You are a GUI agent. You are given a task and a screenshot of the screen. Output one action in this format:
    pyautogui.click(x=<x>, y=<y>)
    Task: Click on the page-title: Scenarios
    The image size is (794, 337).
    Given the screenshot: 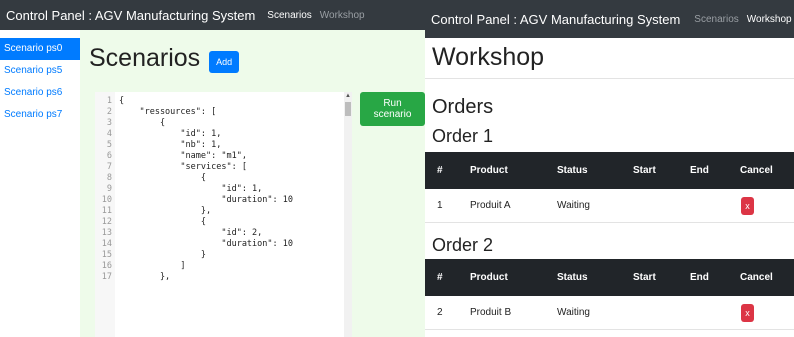 What is the action you would take?
    pyautogui.click(x=145, y=58)
    